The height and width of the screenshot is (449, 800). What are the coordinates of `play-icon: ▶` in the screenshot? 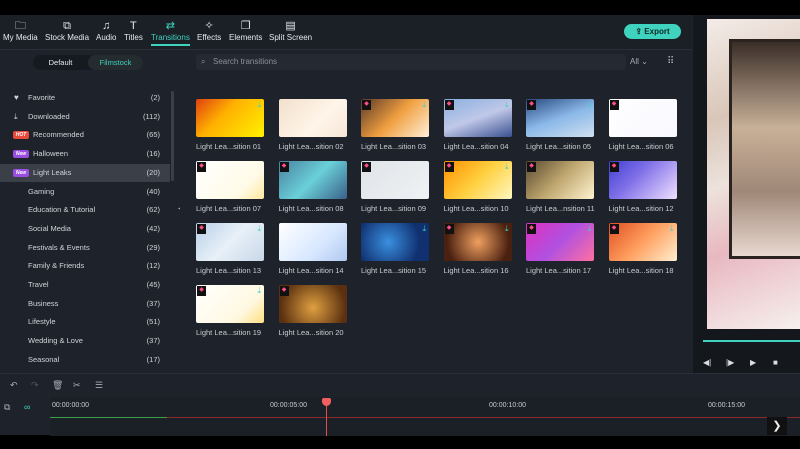 It's located at (753, 362).